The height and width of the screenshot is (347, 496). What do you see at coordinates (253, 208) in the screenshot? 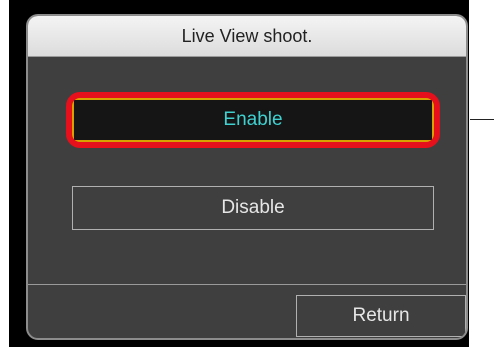
I see `disable-button: Disable` at bounding box center [253, 208].